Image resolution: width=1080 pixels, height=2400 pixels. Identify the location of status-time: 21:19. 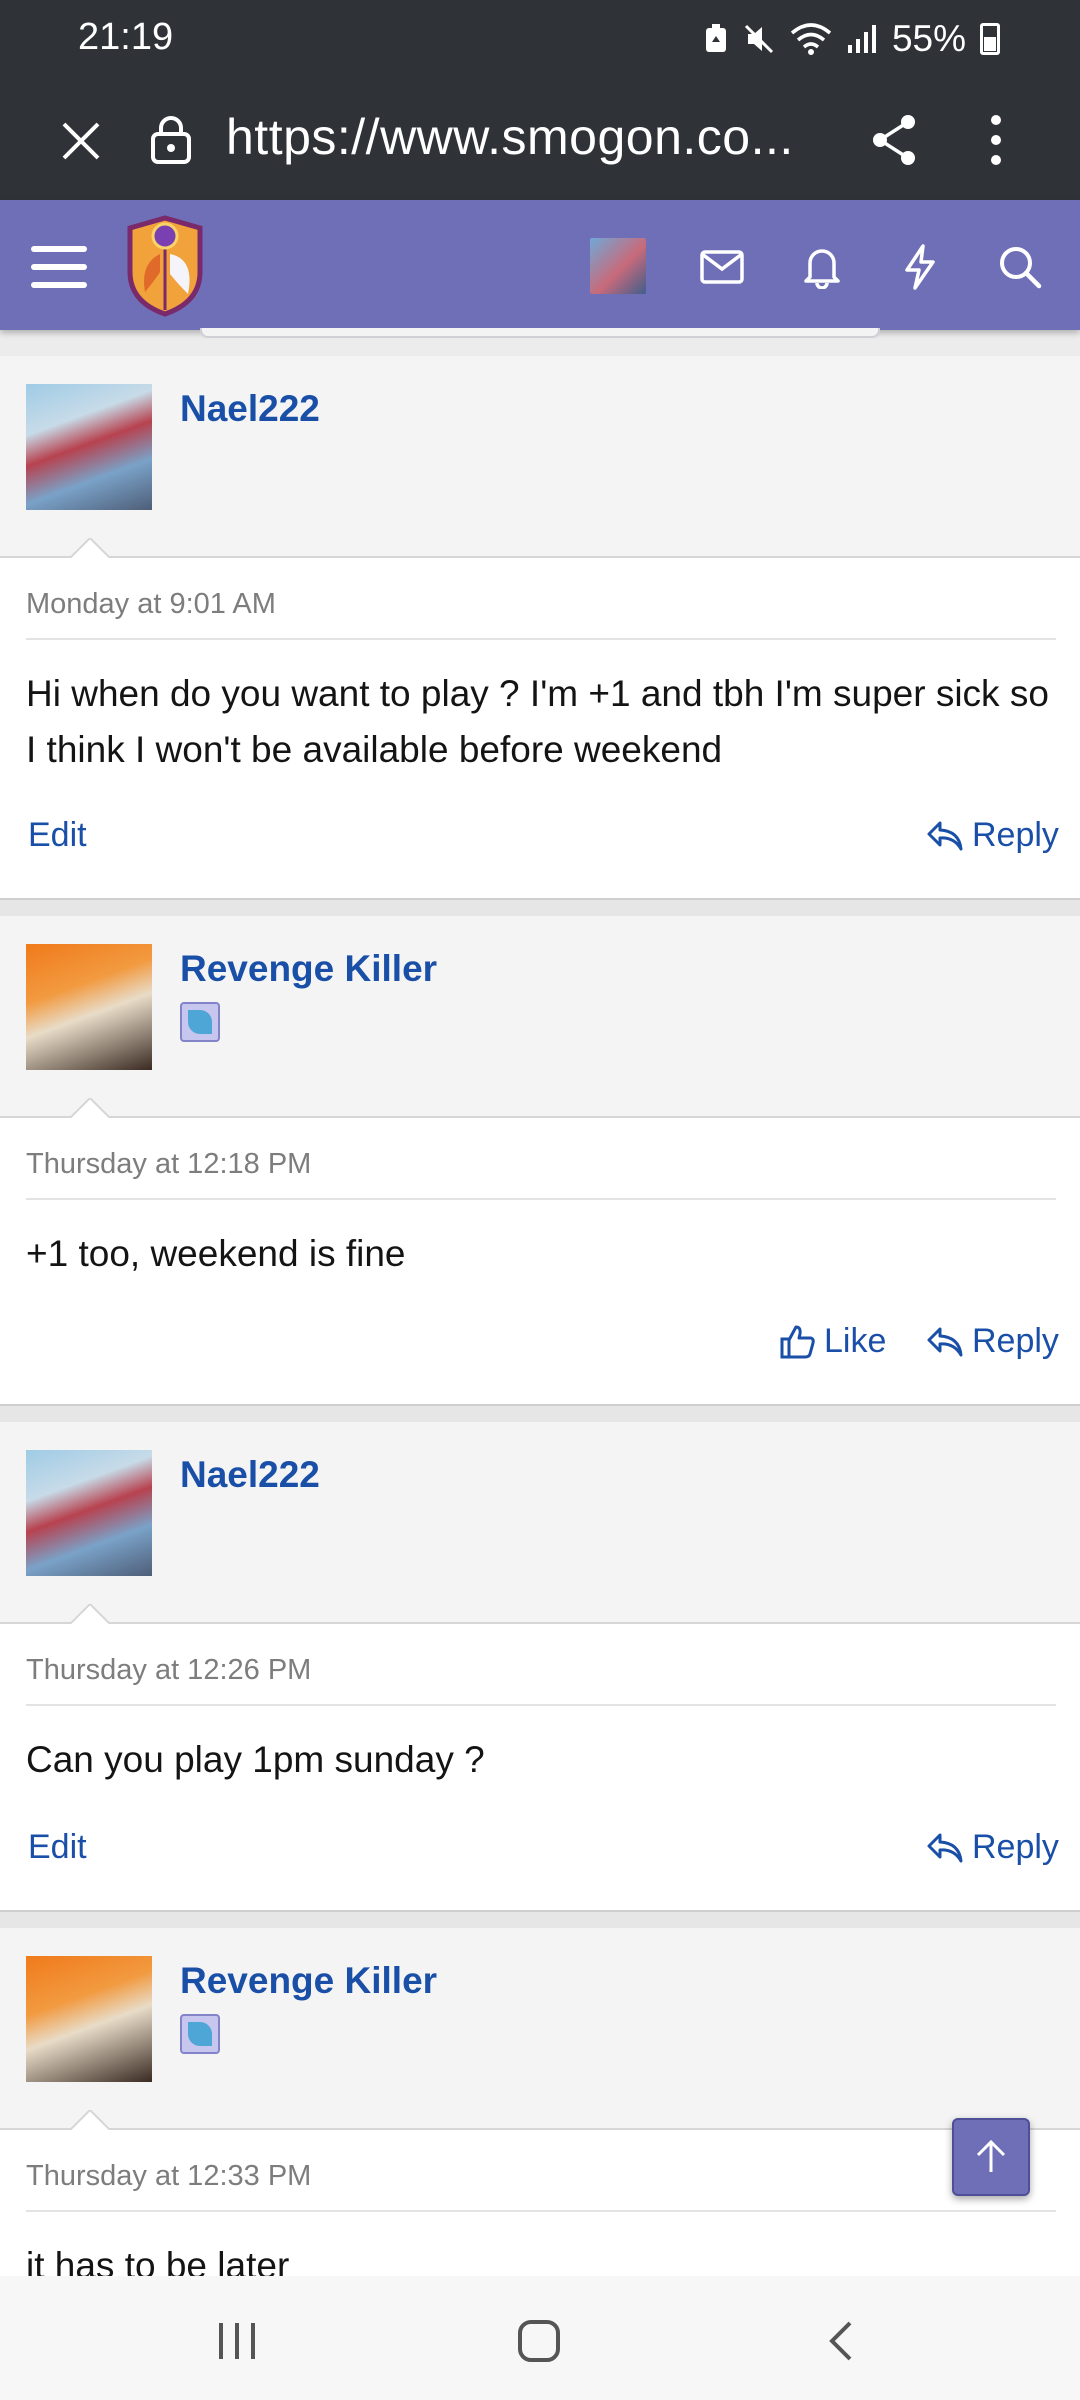
(126, 37).